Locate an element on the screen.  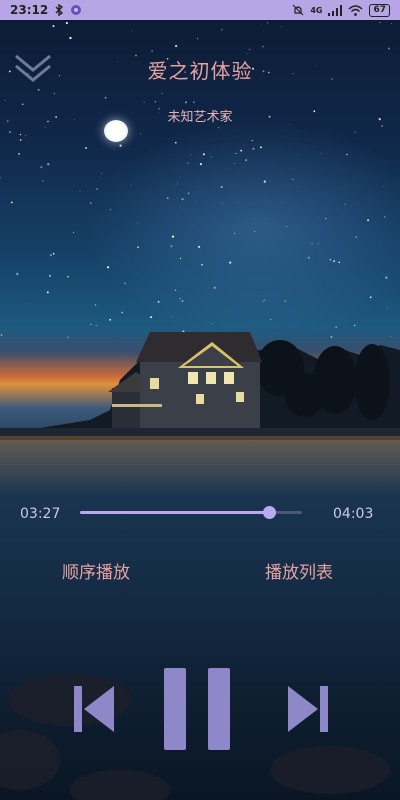
skip-next-icon is located at coordinates (308, 709).